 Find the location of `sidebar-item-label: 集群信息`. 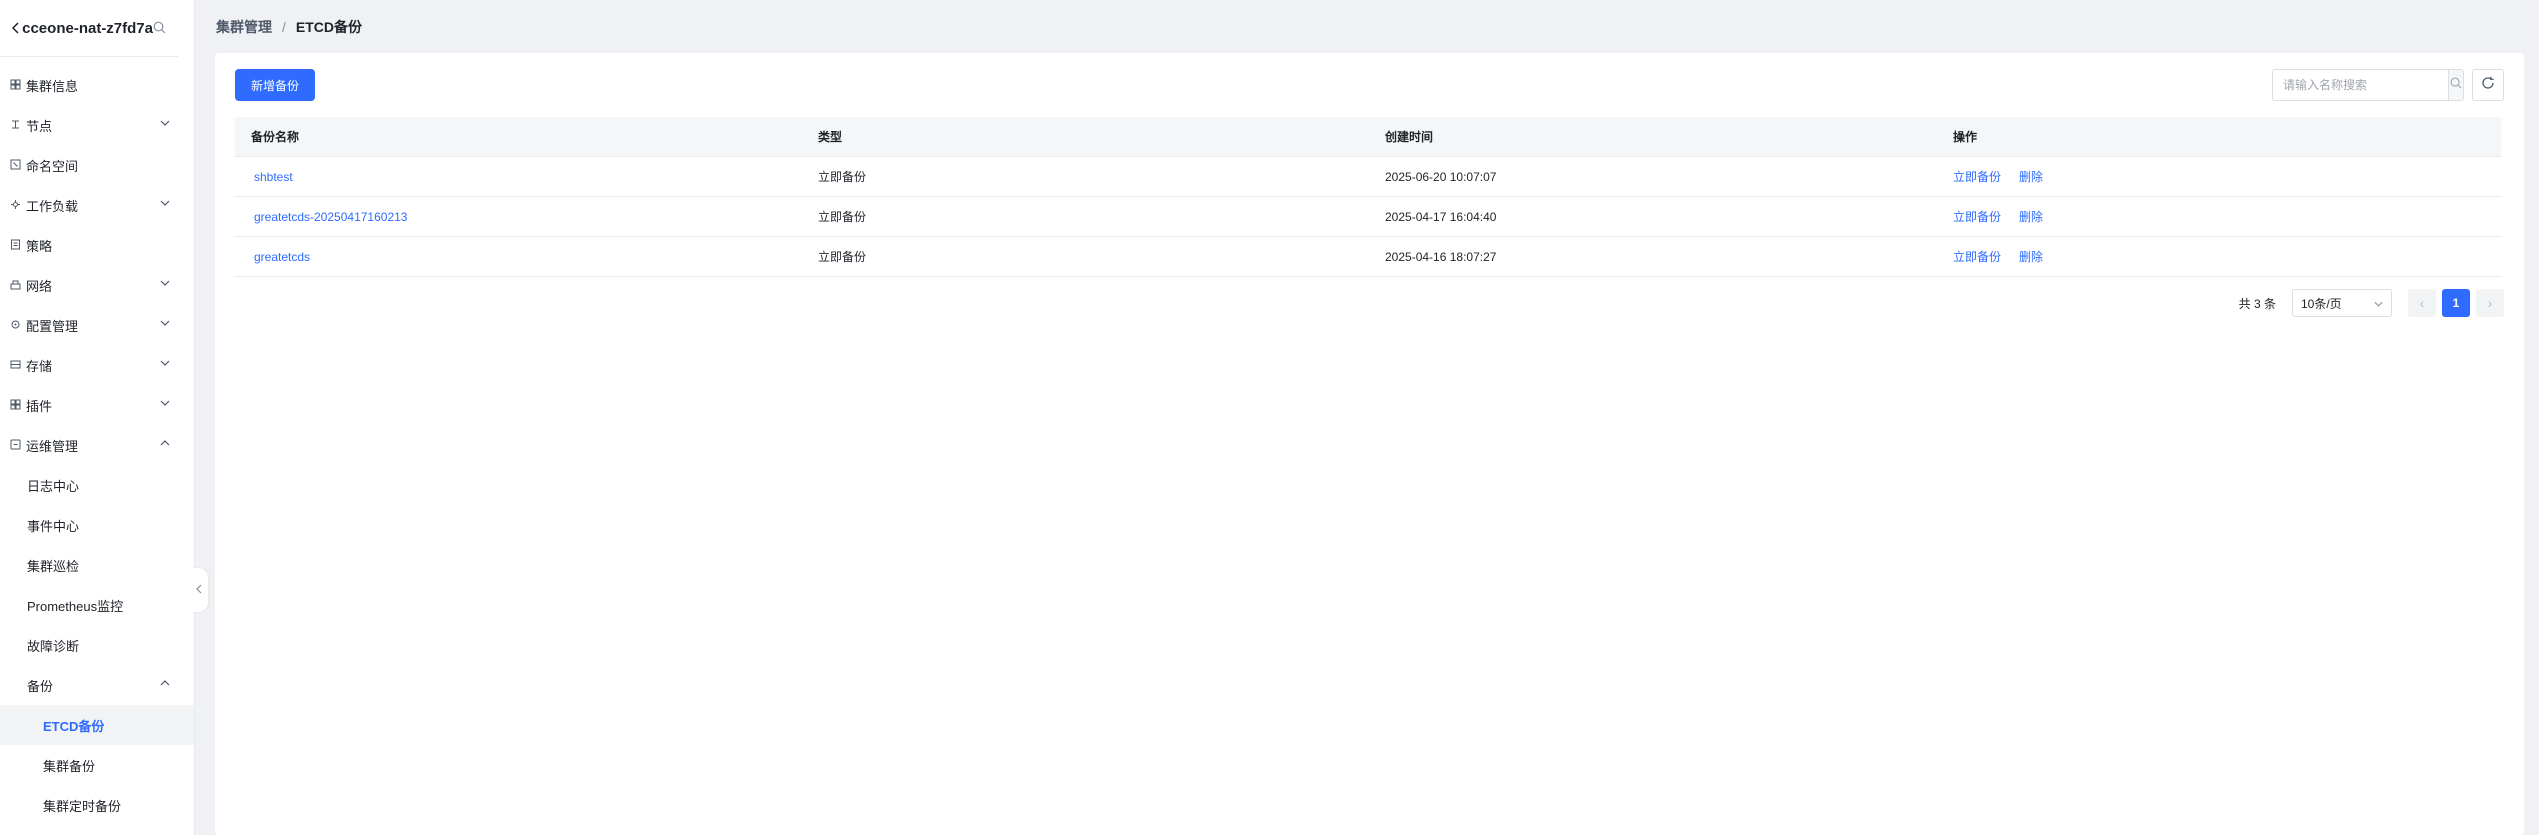

sidebar-item-label: 集群信息 is located at coordinates (52, 86).